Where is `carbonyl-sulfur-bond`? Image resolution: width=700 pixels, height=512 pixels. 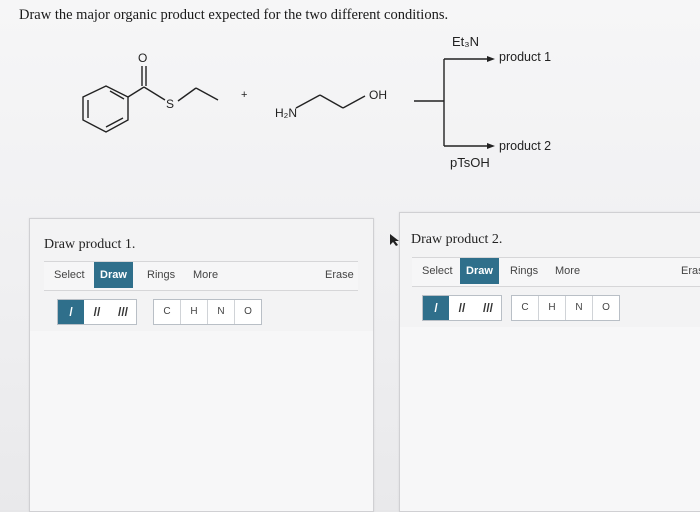 carbonyl-sulfur-bond is located at coordinates (154, 93).